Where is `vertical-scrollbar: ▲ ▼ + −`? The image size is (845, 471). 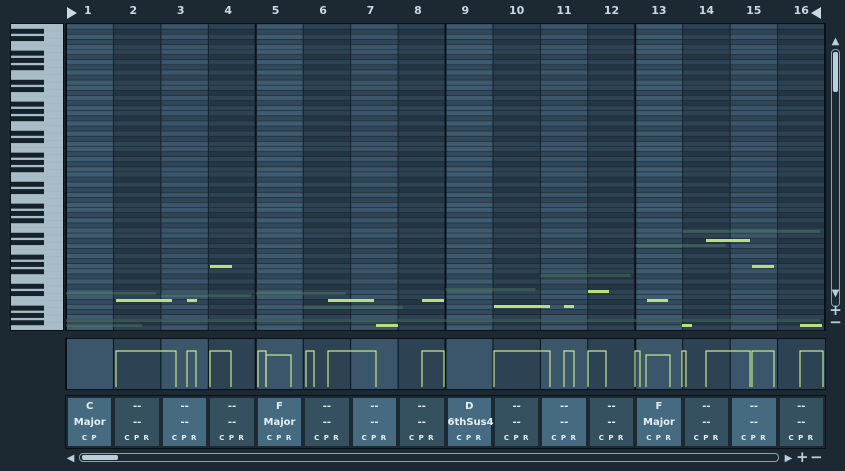
vertical-scrollbar: ▲ ▼ + − is located at coordinates (835, 176).